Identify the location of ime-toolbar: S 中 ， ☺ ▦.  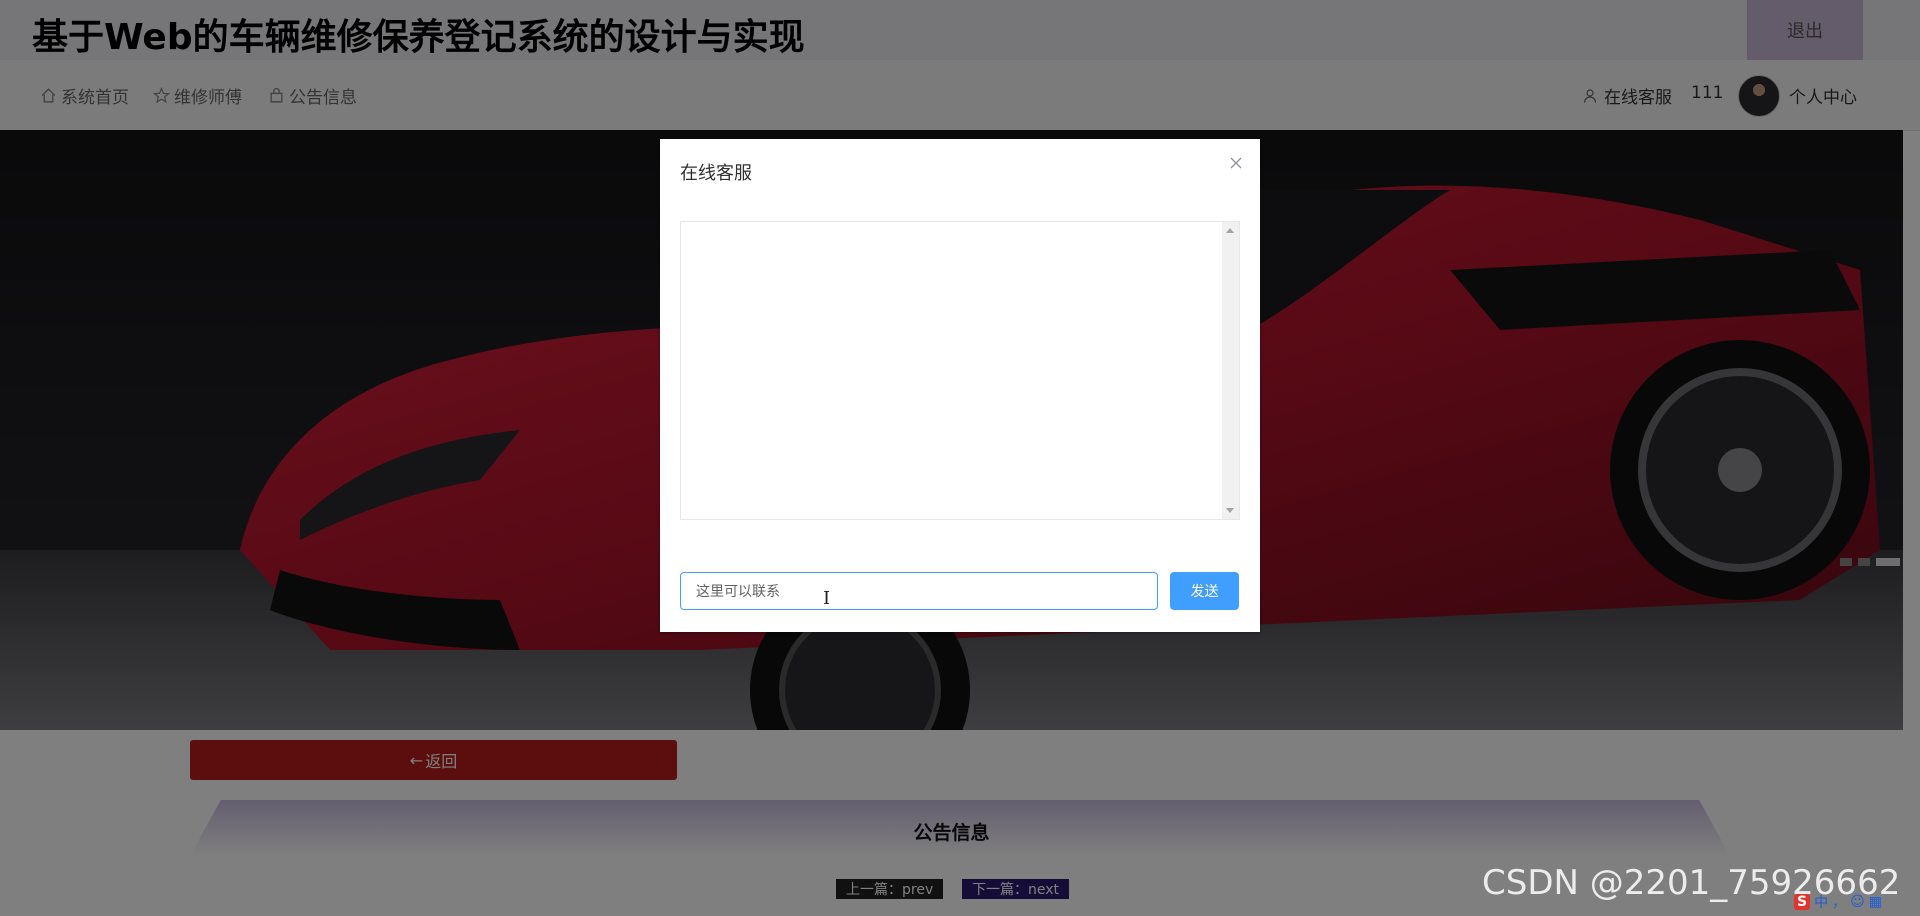
(1838, 902).